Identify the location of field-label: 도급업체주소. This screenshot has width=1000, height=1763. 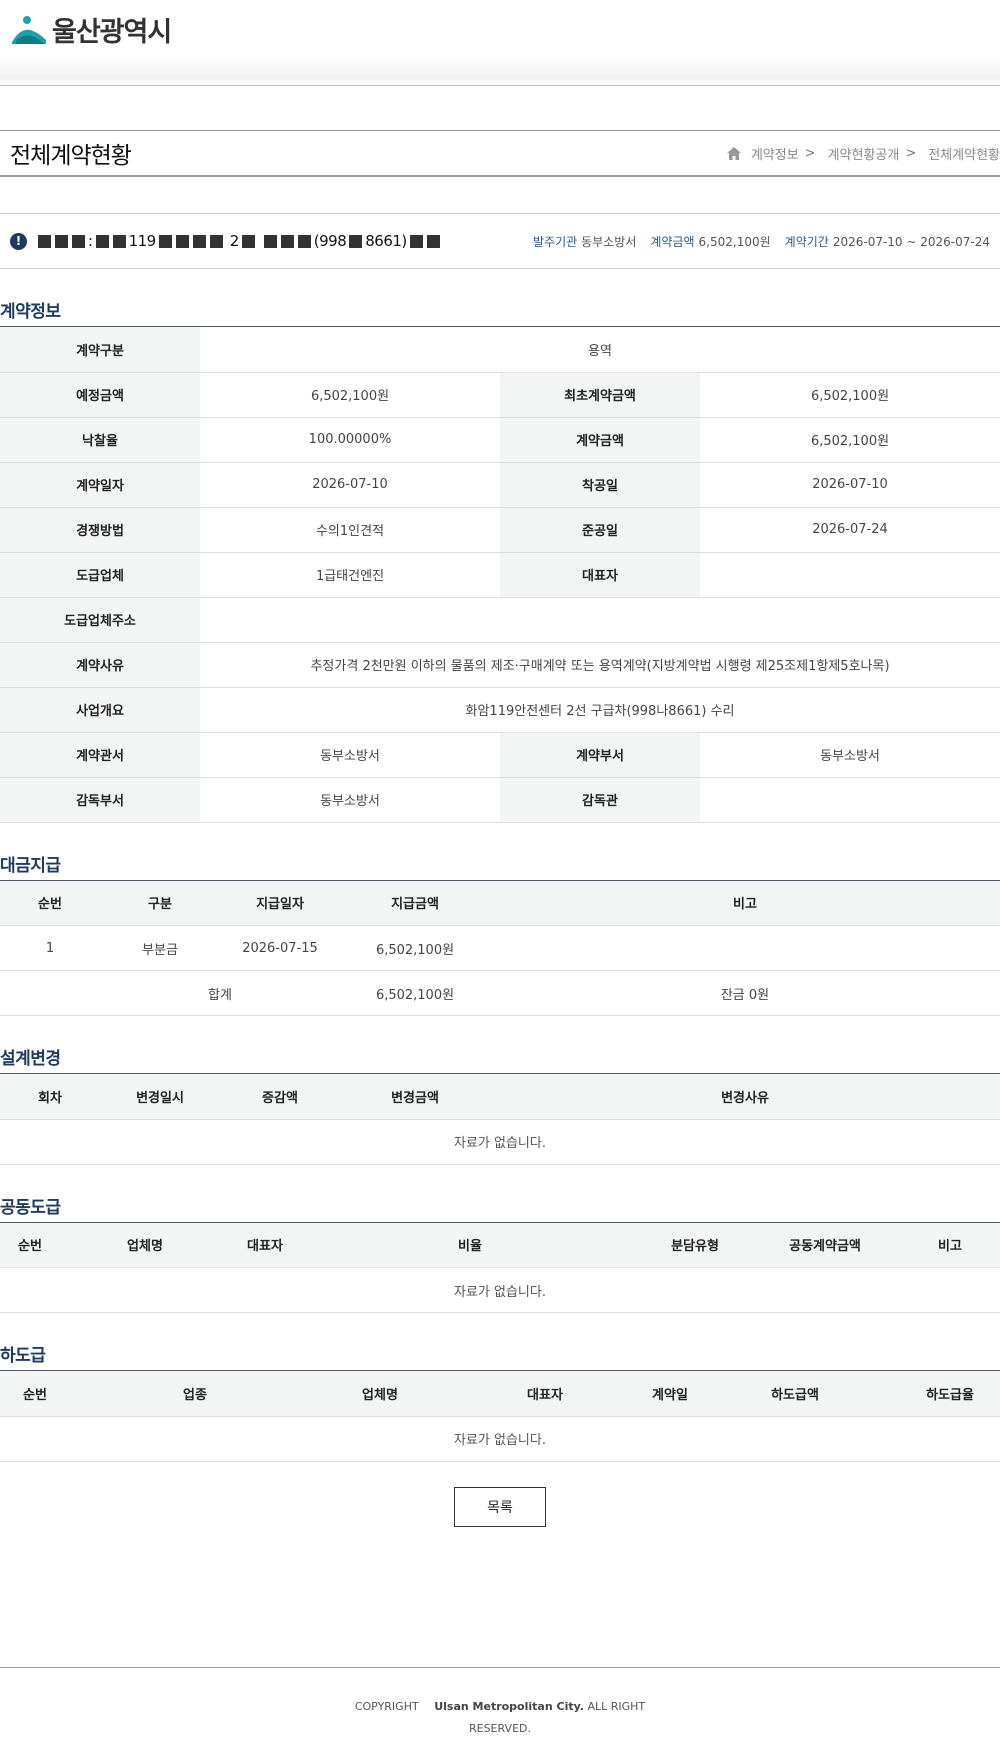
(100, 620).